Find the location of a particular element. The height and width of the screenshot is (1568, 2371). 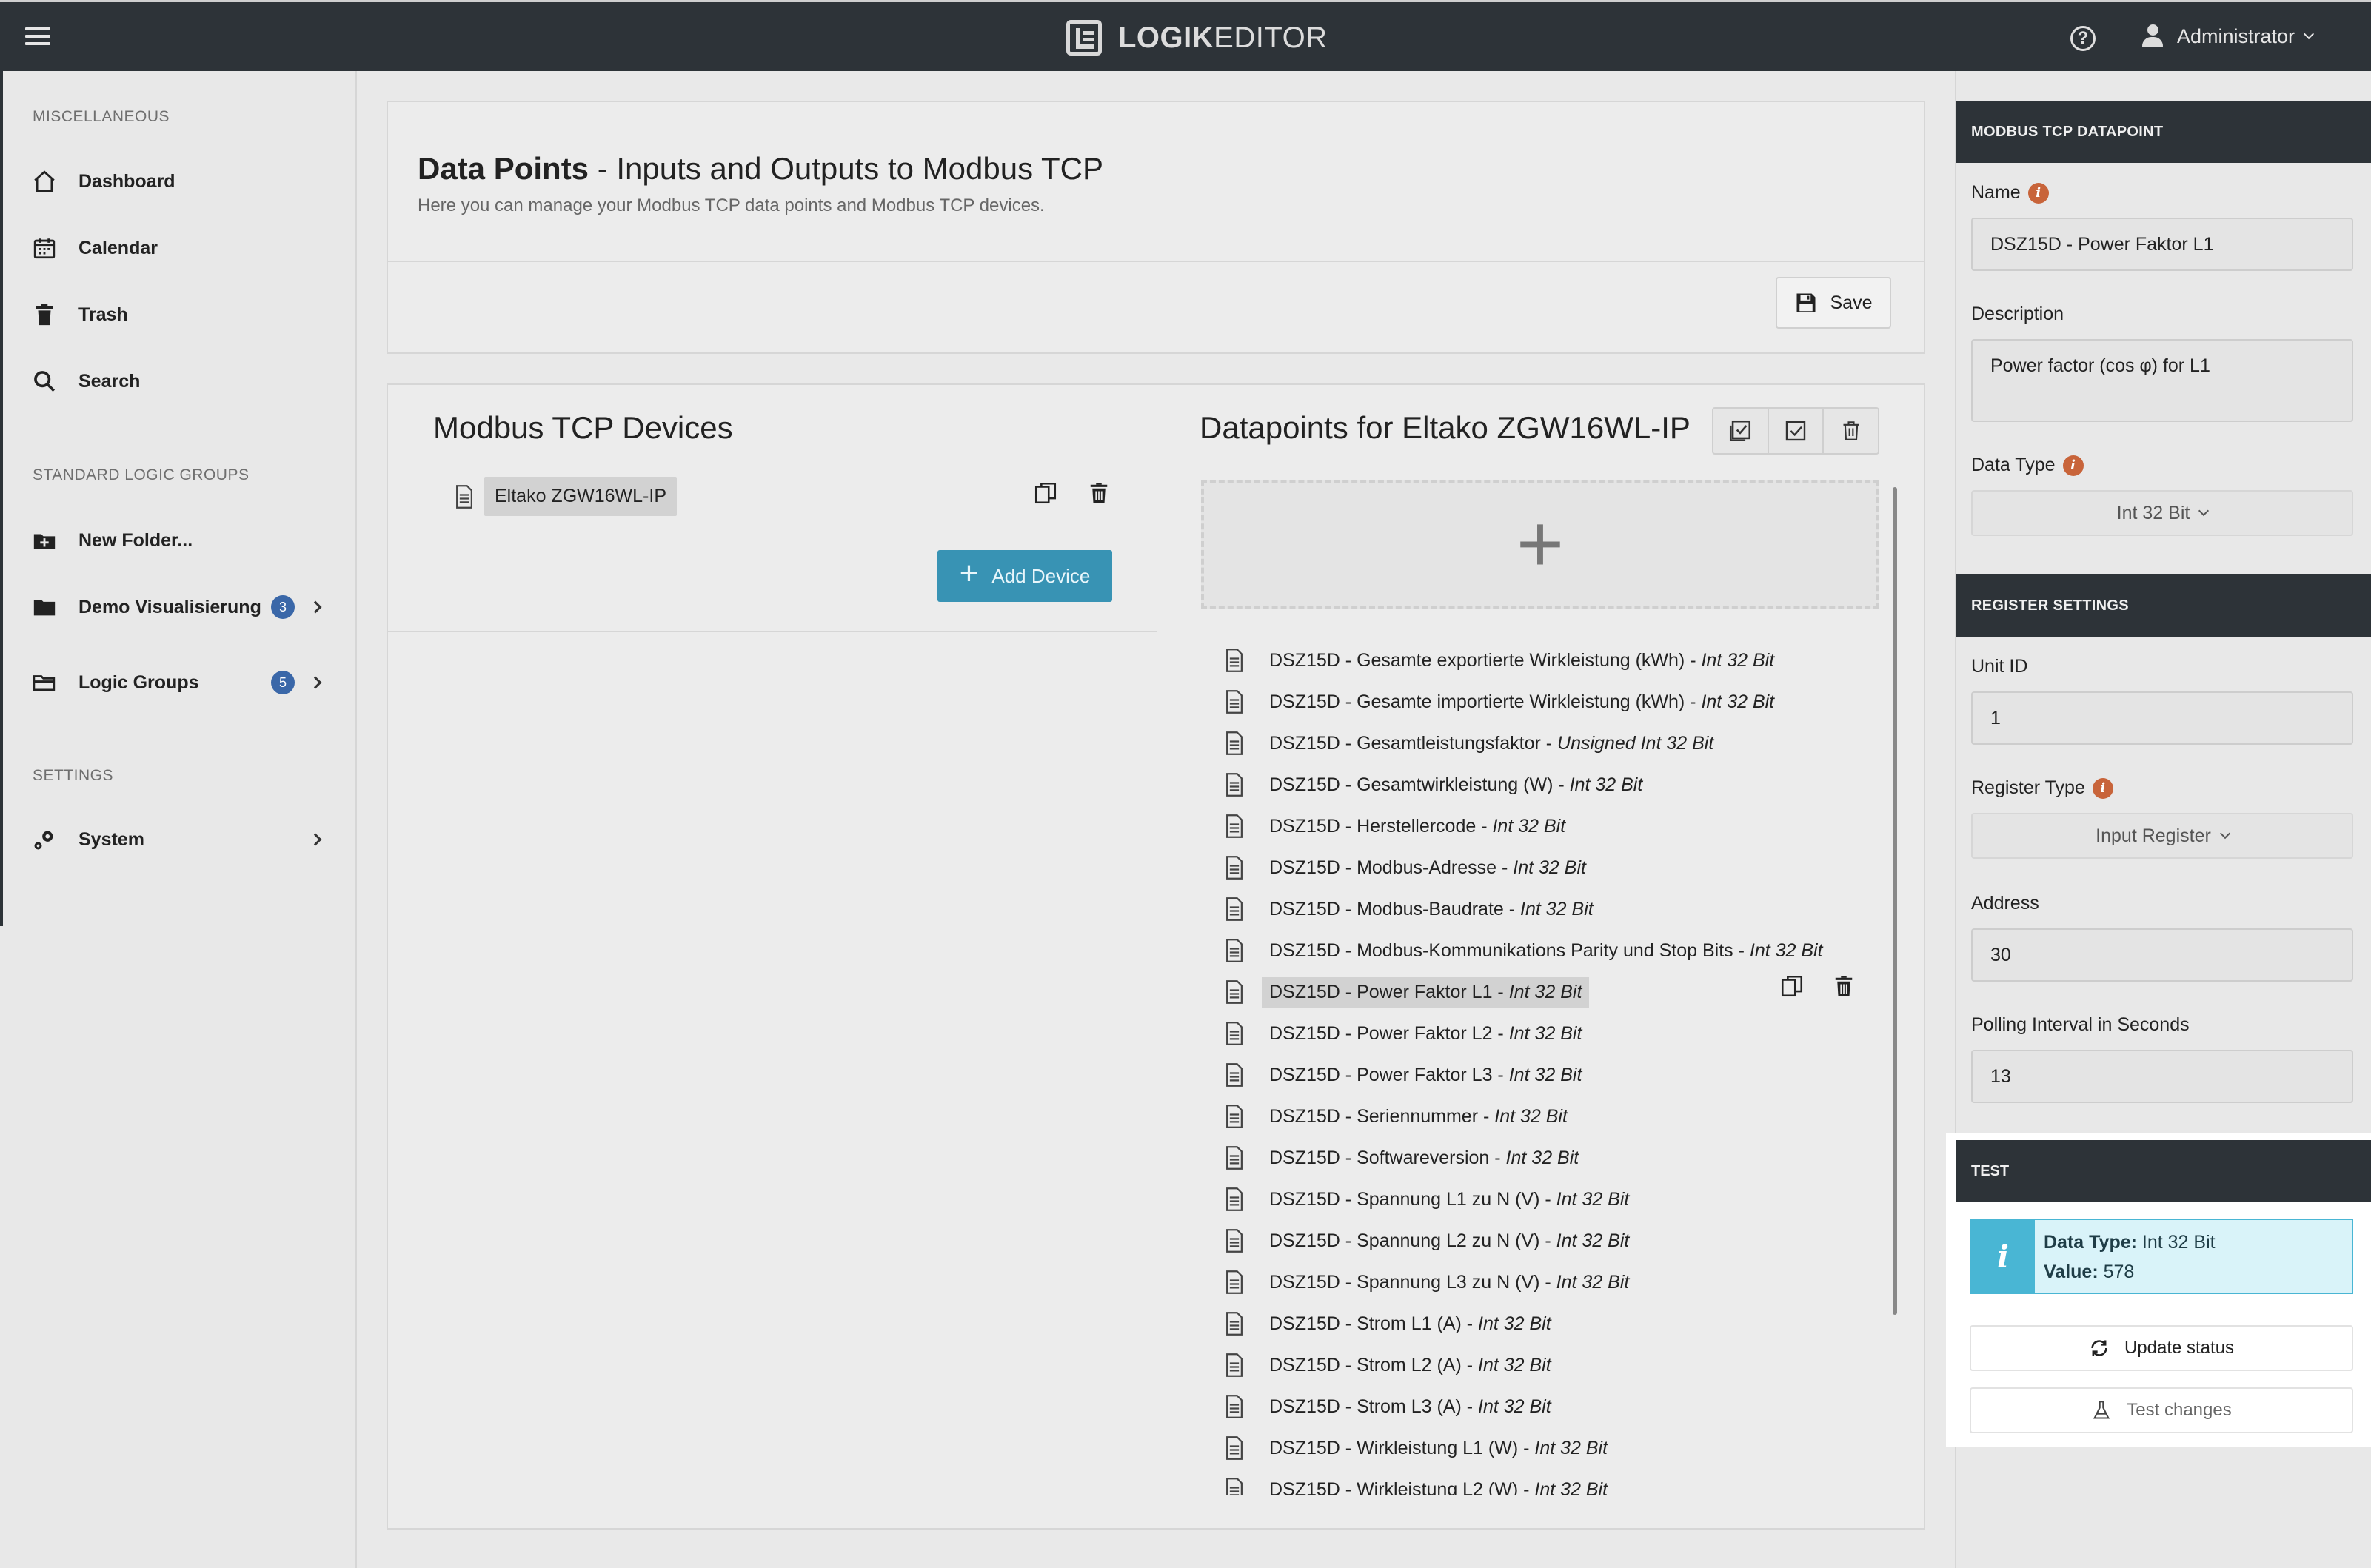

device-item: Eltako ZGW16WL-IP is located at coordinates (566, 496).